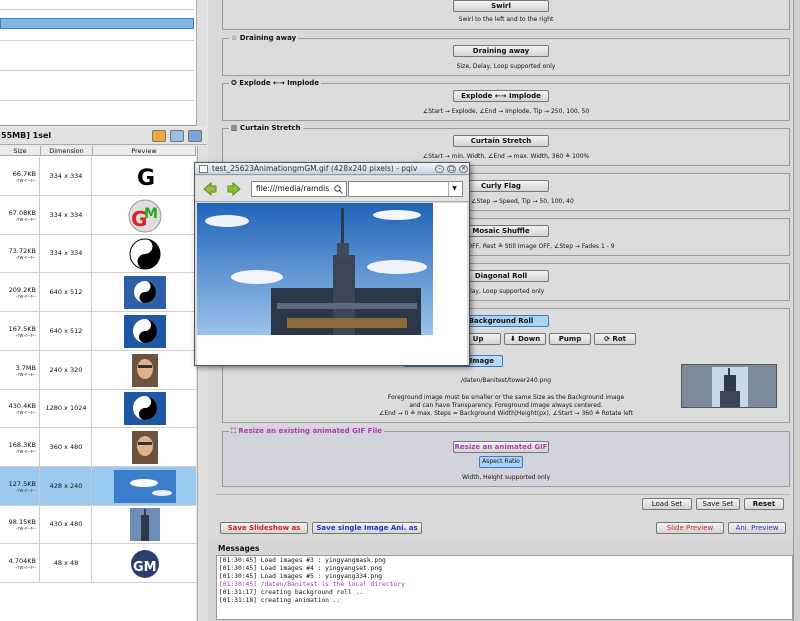 This screenshot has height=621, width=800. I want to click on curtain-button: Curtain Stretch, so click(501, 141).